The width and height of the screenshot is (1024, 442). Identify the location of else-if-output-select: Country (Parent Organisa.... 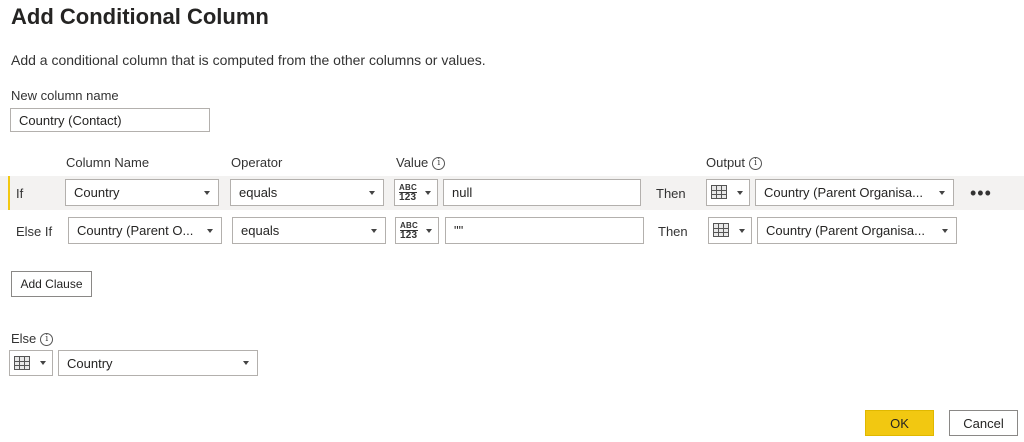
(857, 230).